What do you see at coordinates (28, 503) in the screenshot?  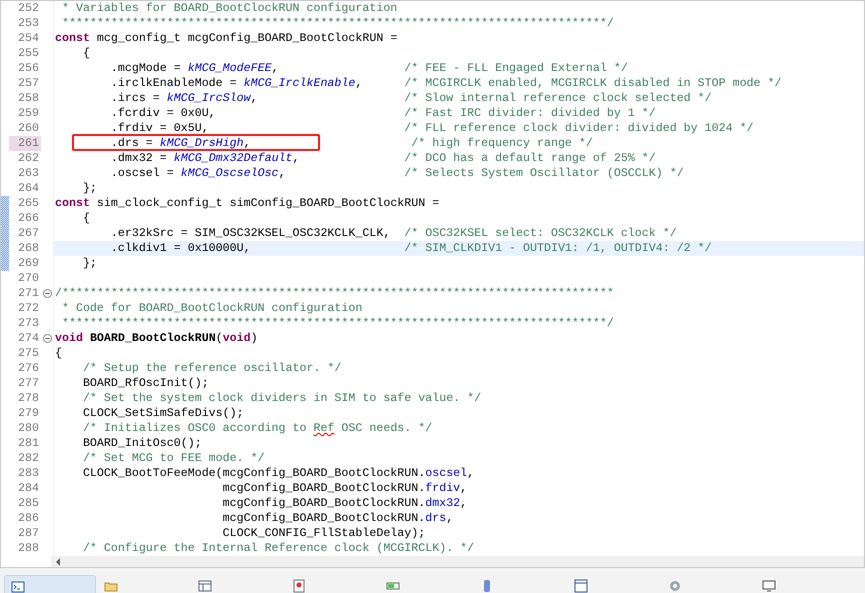 I see `line-number: 285` at bounding box center [28, 503].